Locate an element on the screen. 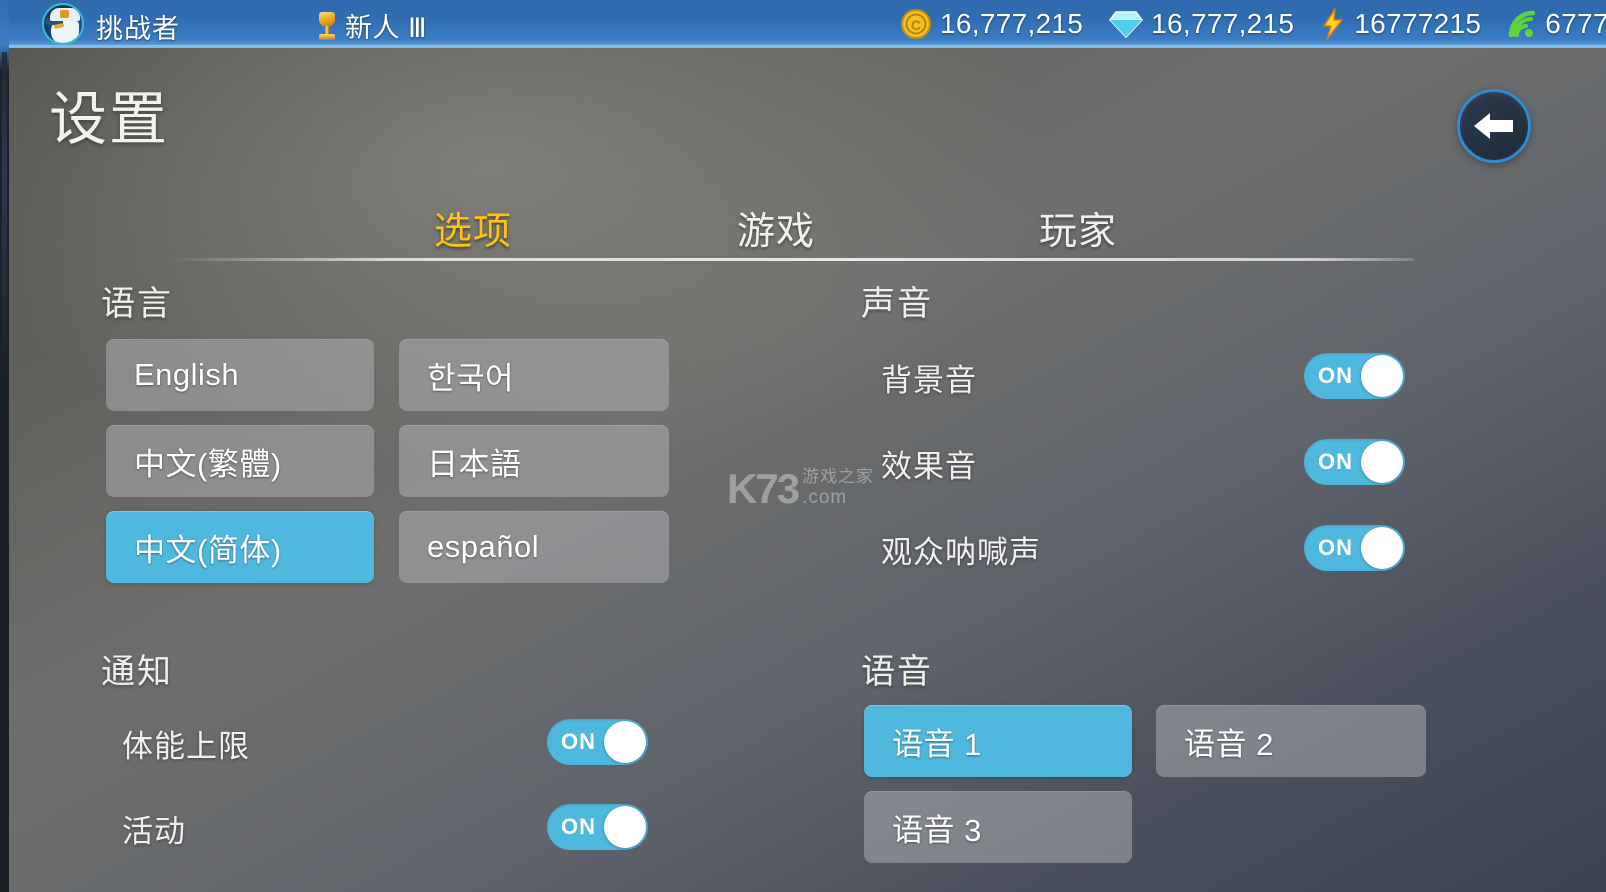  notification-label-stamina: 体能上限 is located at coordinates (186, 746).